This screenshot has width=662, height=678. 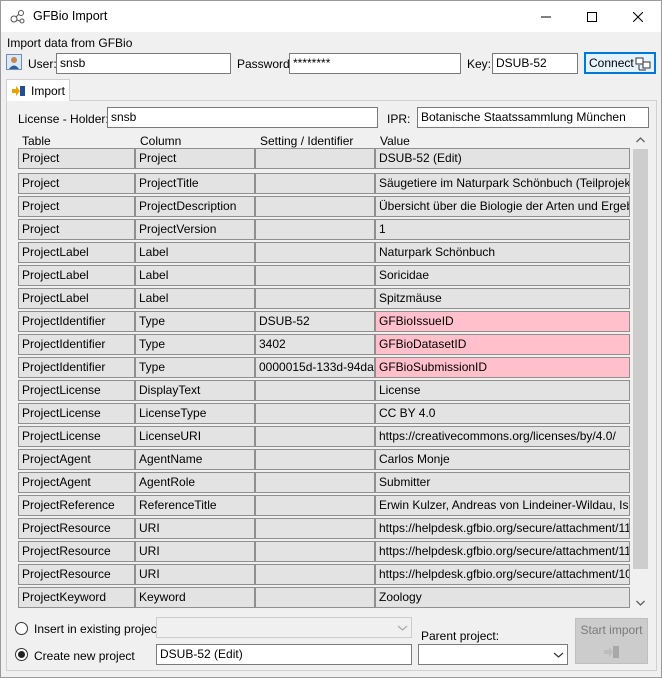 I want to click on table-row: Project ProjectVersion 1, so click(x=324, y=229).